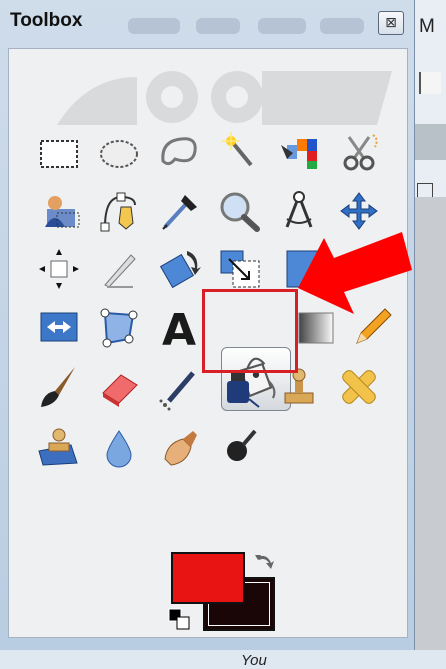  I want to click on color-picker-tool, so click(179, 211).